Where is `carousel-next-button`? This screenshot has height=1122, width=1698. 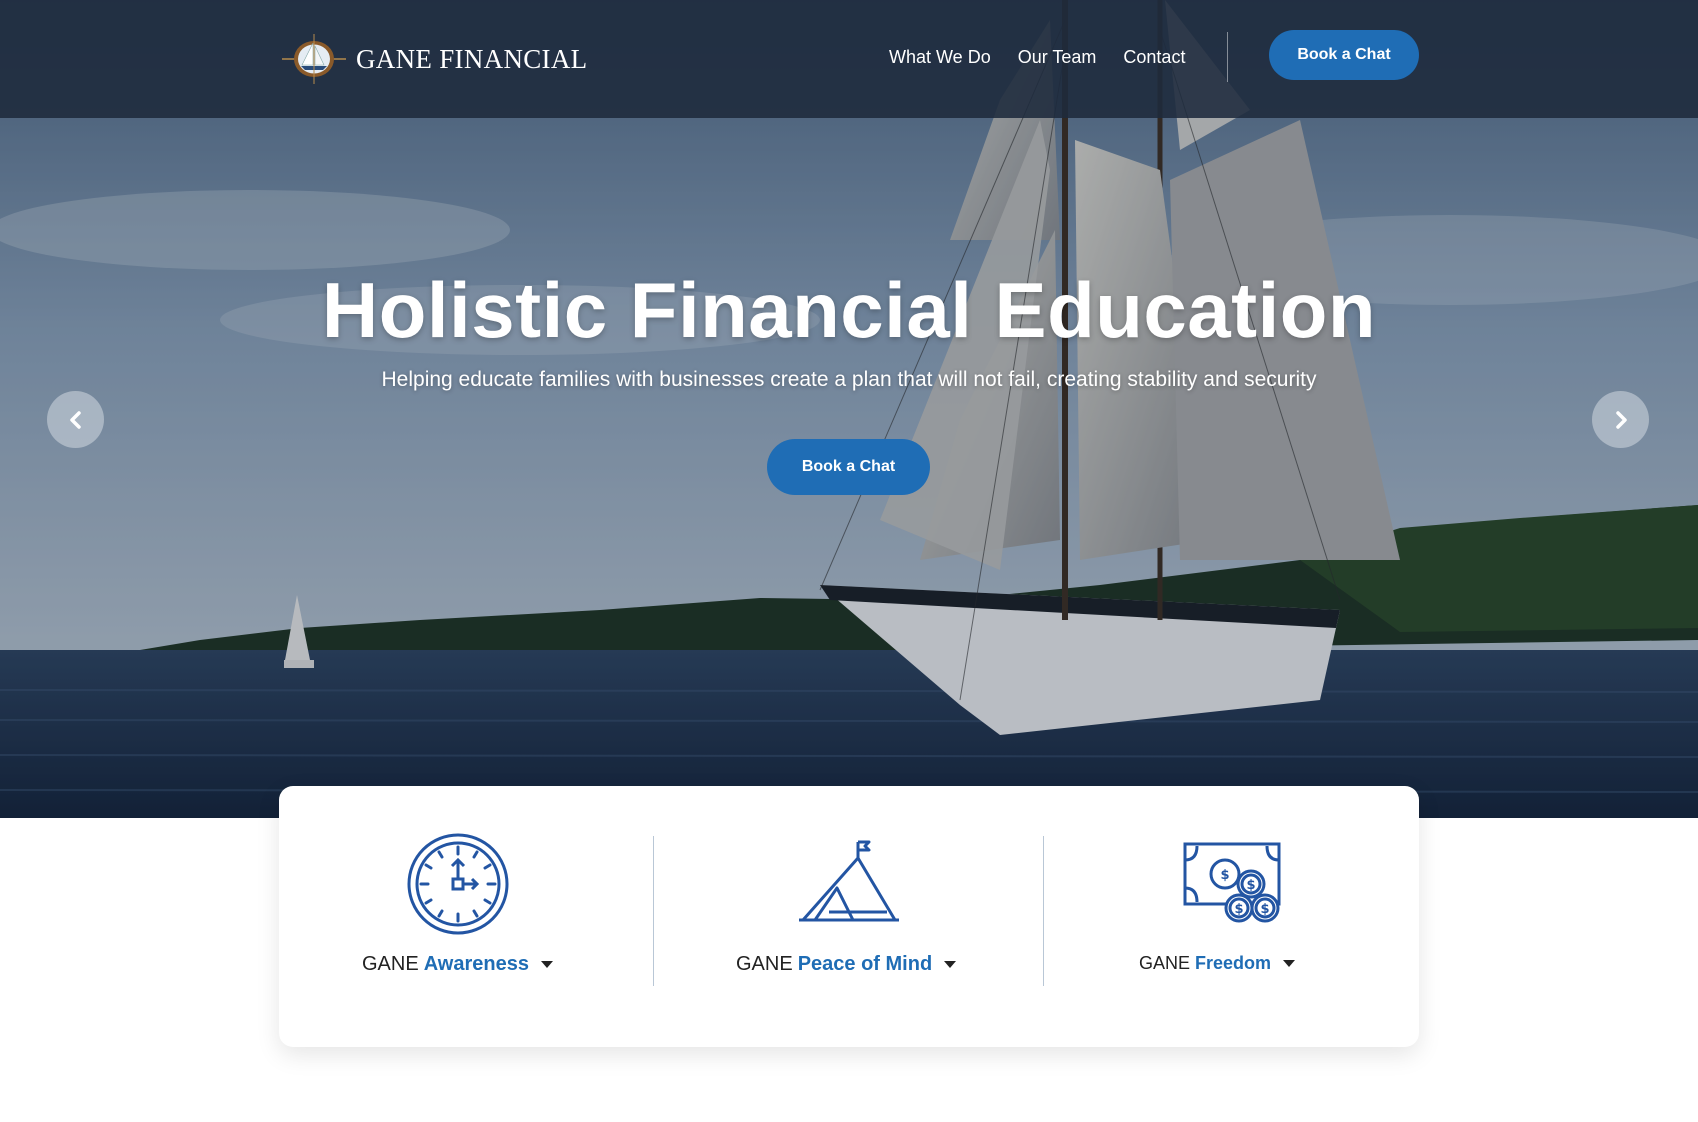
carousel-next-button is located at coordinates (1620, 419).